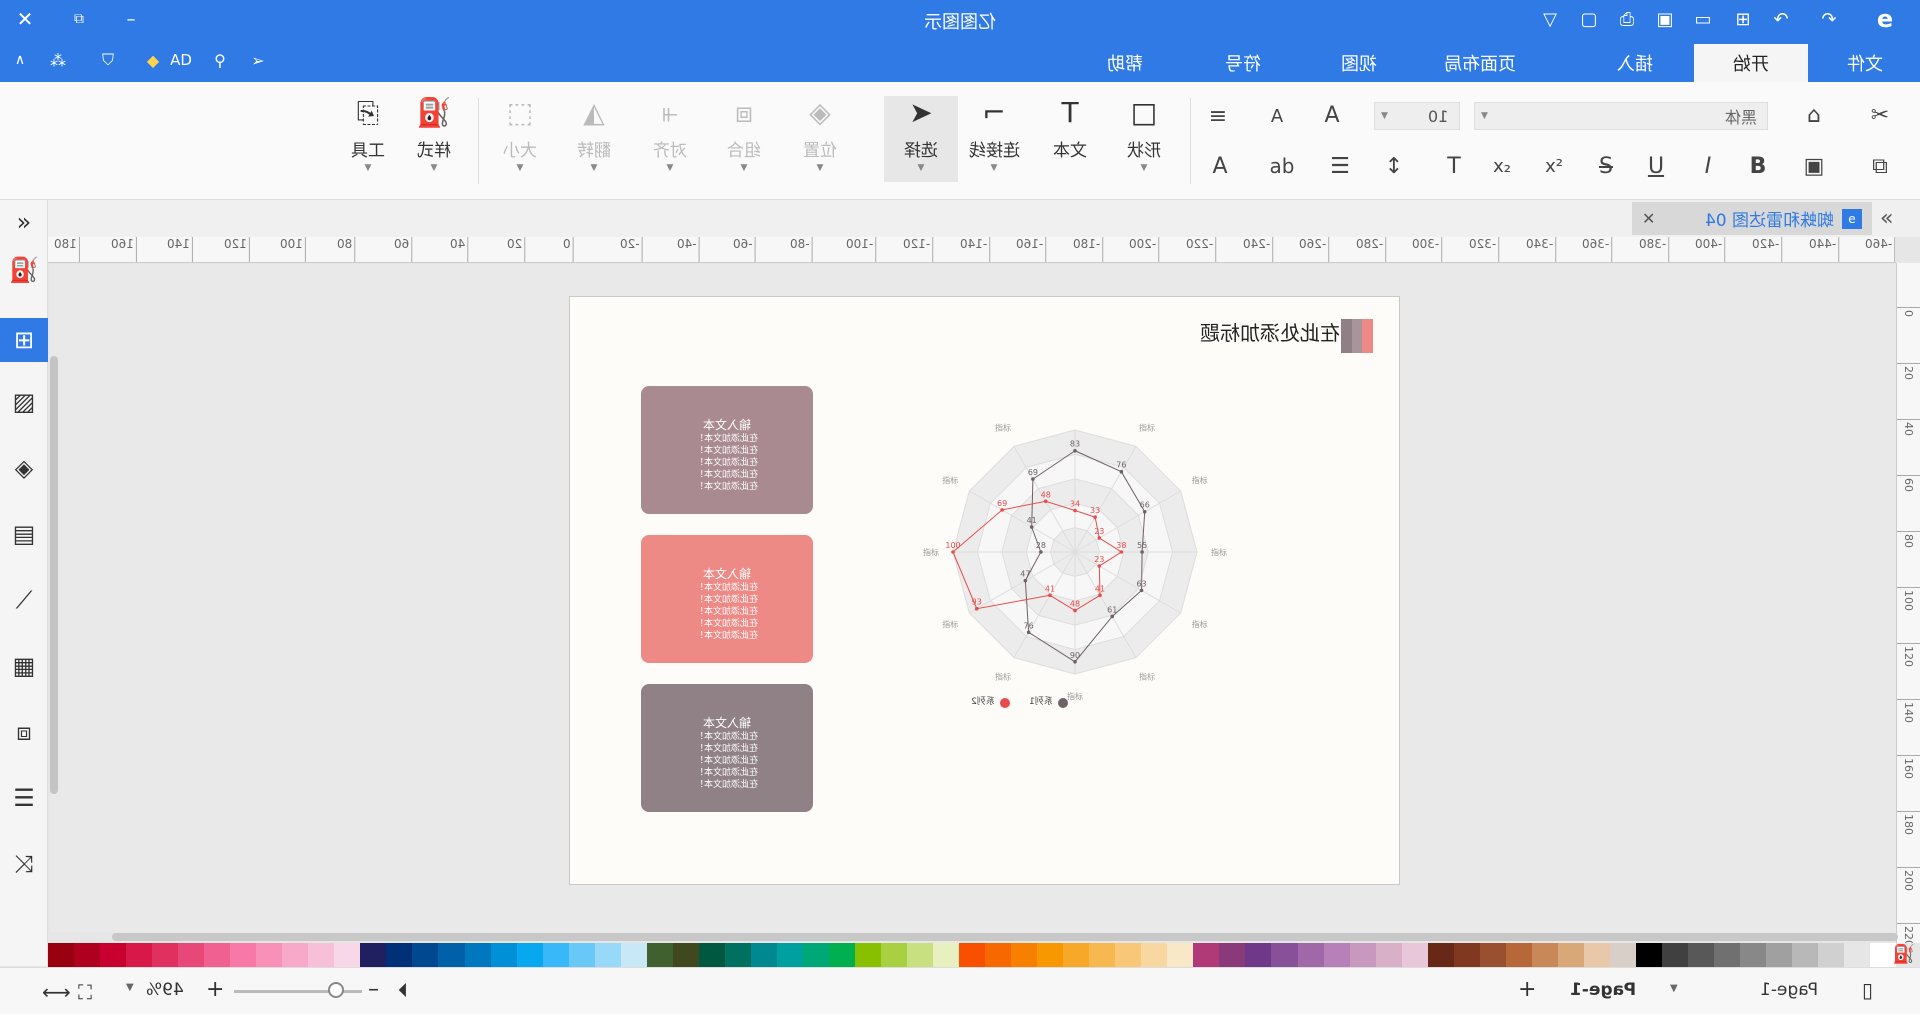  Describe the element at coordinates (921, 139) in the screenshot. I see `select-button: ➤ 选择 ▼` at that location.